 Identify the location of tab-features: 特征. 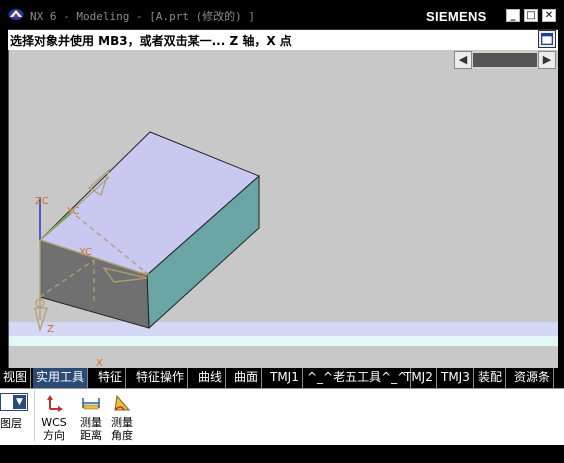
(111, 378).